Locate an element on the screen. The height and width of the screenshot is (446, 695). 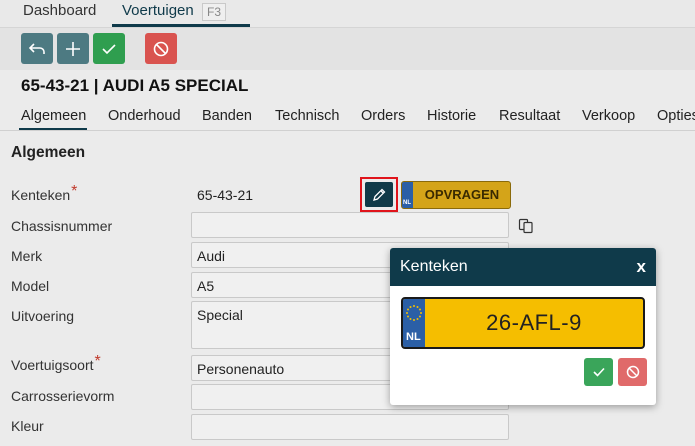
kenteken-label: Kenteken* is located at coordinates (44, 193).